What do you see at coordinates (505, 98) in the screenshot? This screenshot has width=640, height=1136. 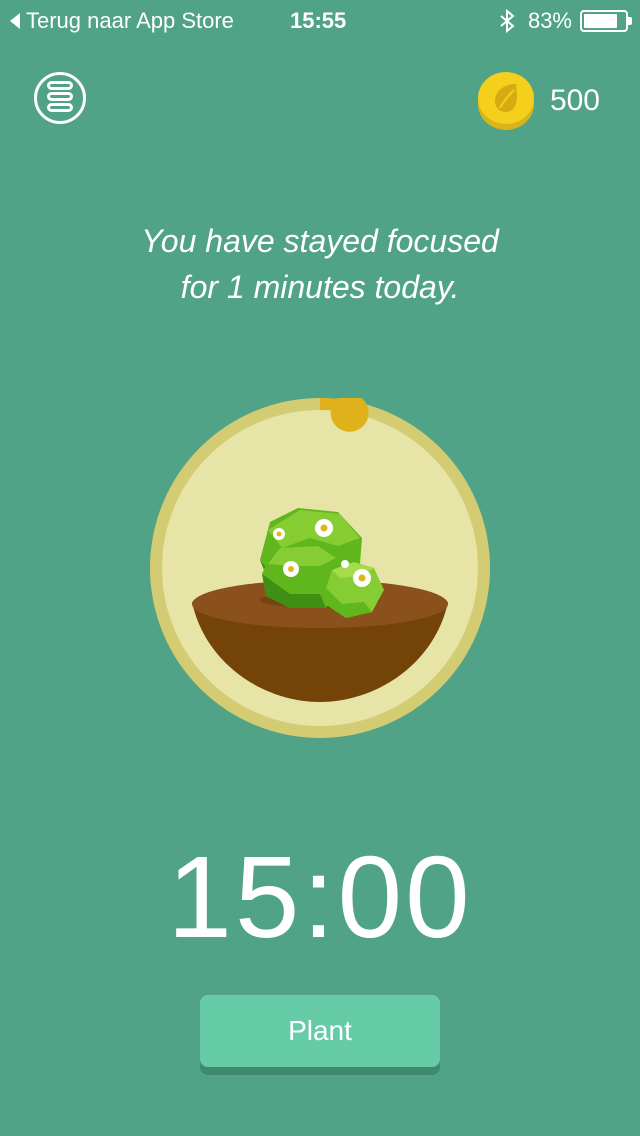 I see `leaf-icon` at bounding box center [505, 98].